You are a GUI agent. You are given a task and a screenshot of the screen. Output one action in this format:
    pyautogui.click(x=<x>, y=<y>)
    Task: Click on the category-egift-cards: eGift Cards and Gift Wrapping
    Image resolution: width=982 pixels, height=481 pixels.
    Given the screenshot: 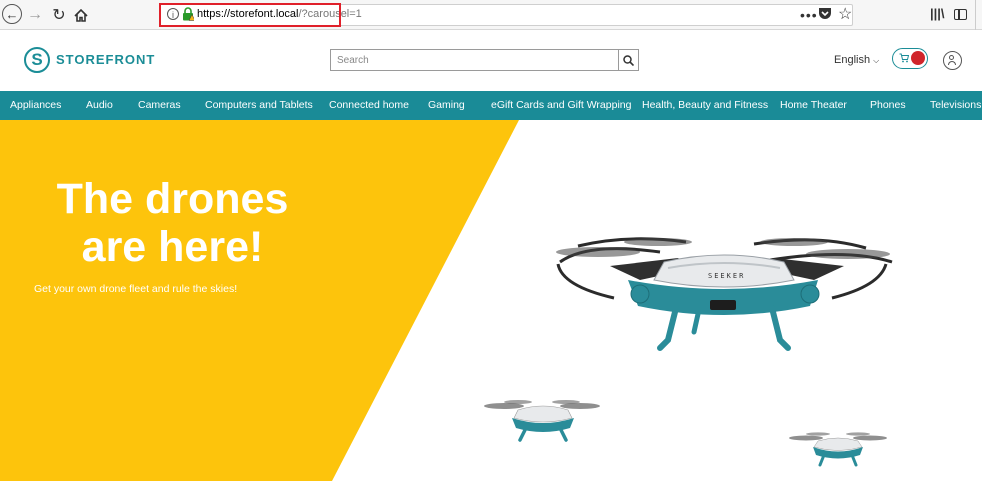 What is the action you would take?
    pyautogui.click(x=561, y=105)
    